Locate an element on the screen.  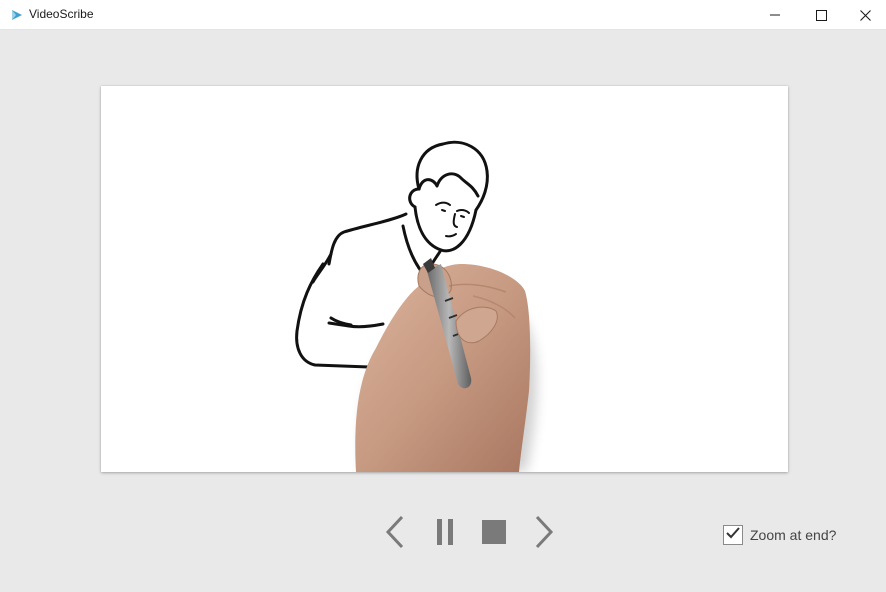
chevron-left-icon is located at coordinates (395, 534).